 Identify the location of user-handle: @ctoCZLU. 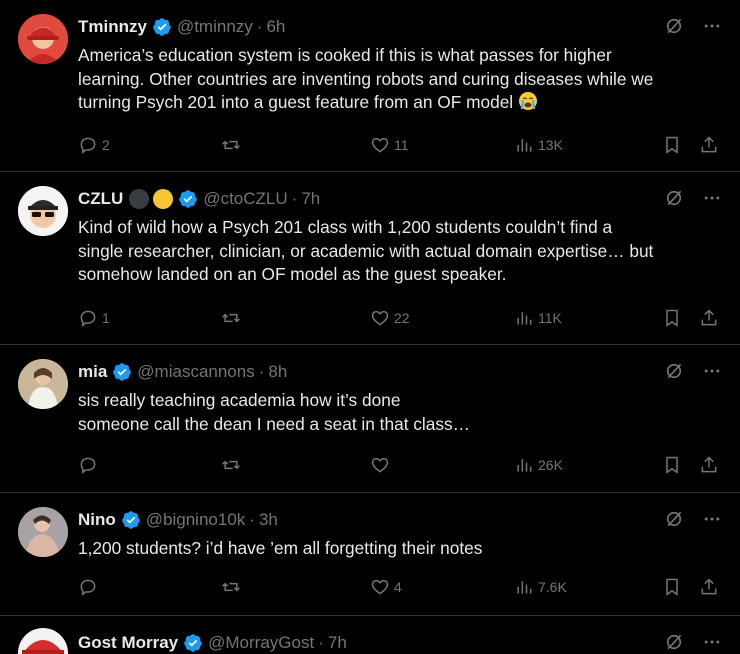
(245, 199).